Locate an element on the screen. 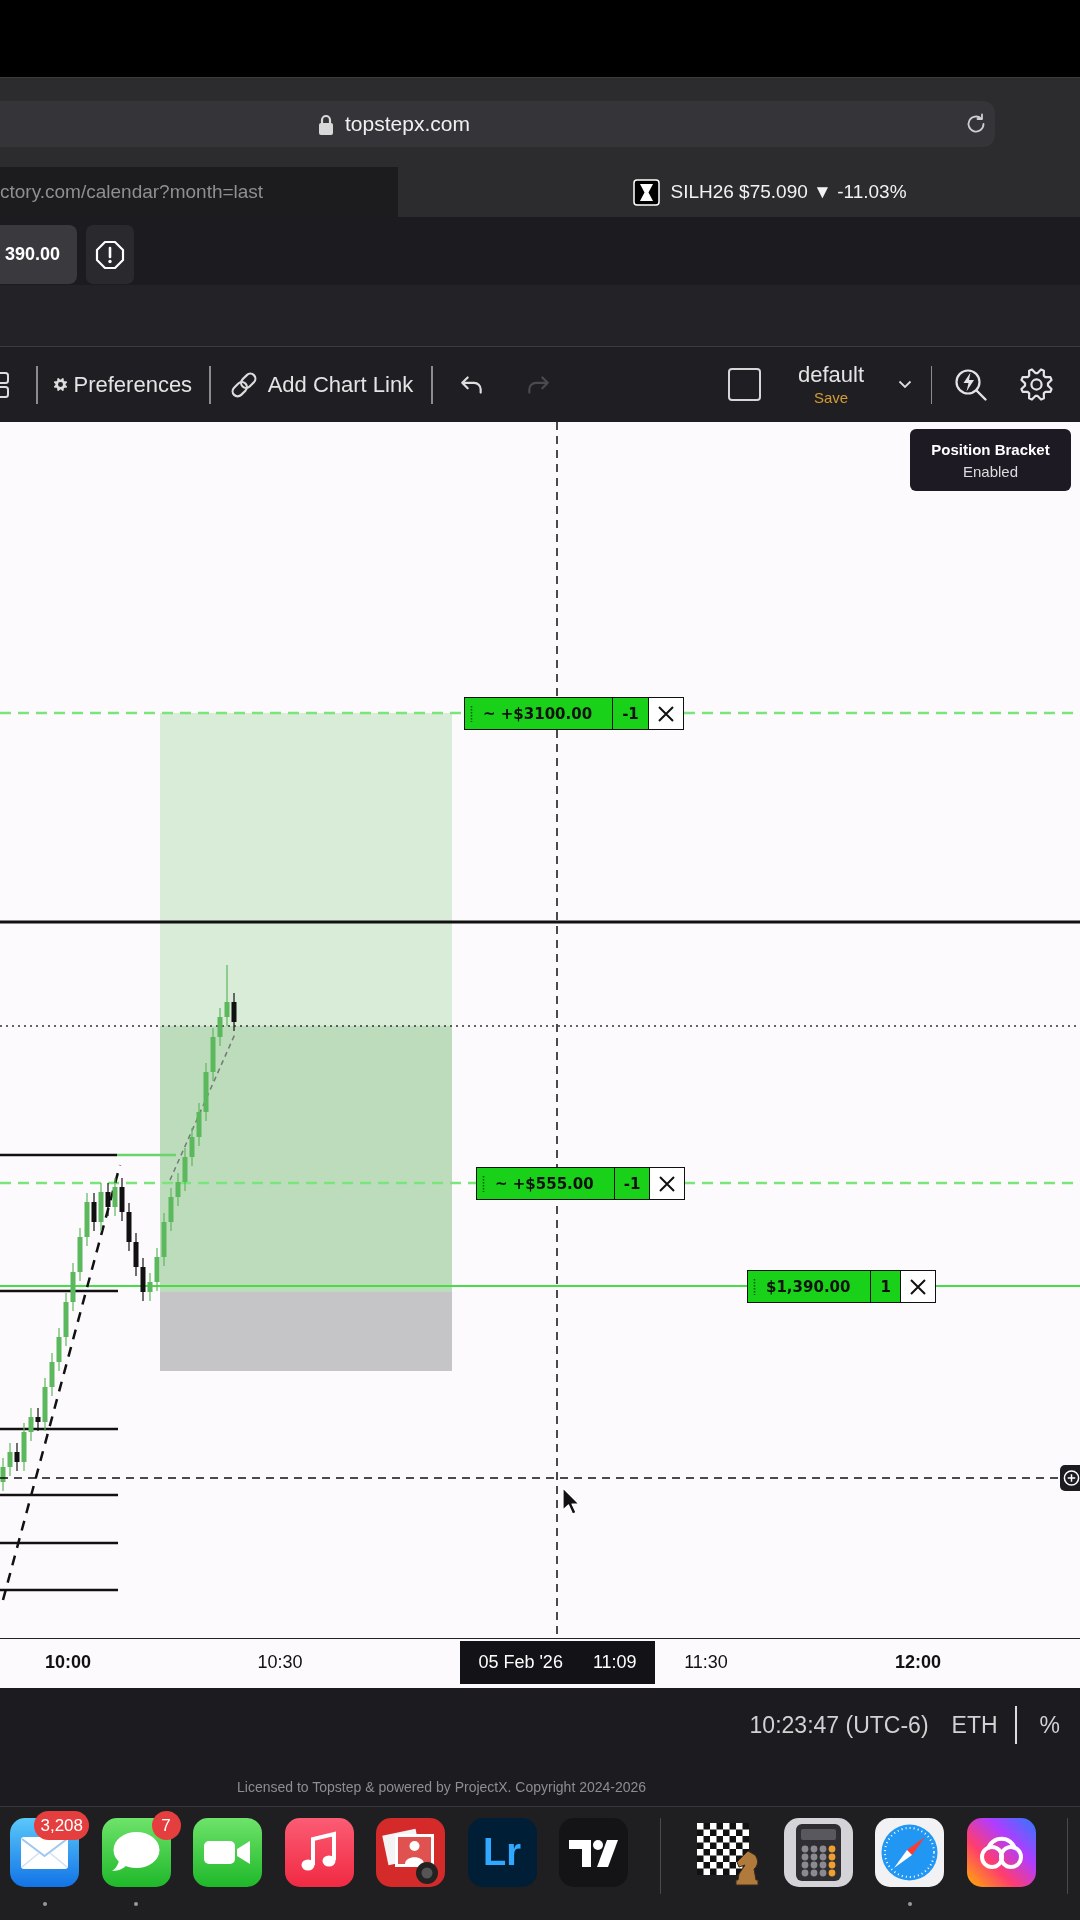 The image size is (1080, 1920). session-button: ETH is located at coordinates (974, 1725).